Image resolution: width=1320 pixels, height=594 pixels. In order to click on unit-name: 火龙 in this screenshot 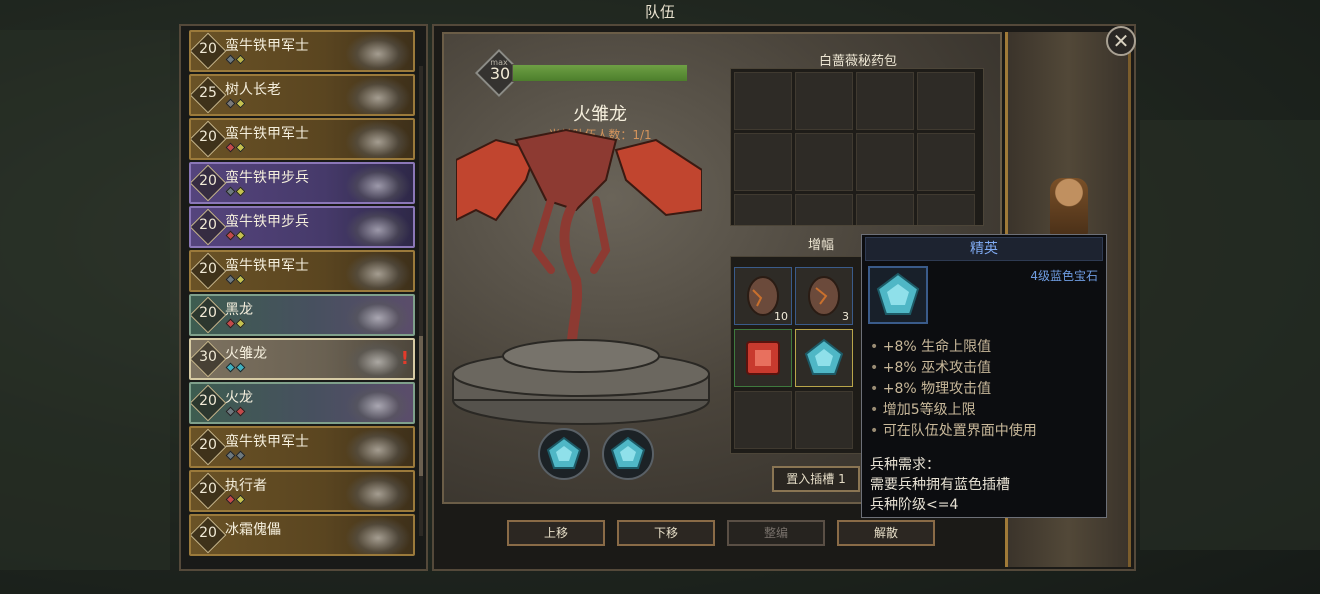, I will do `click(239, 398)`.